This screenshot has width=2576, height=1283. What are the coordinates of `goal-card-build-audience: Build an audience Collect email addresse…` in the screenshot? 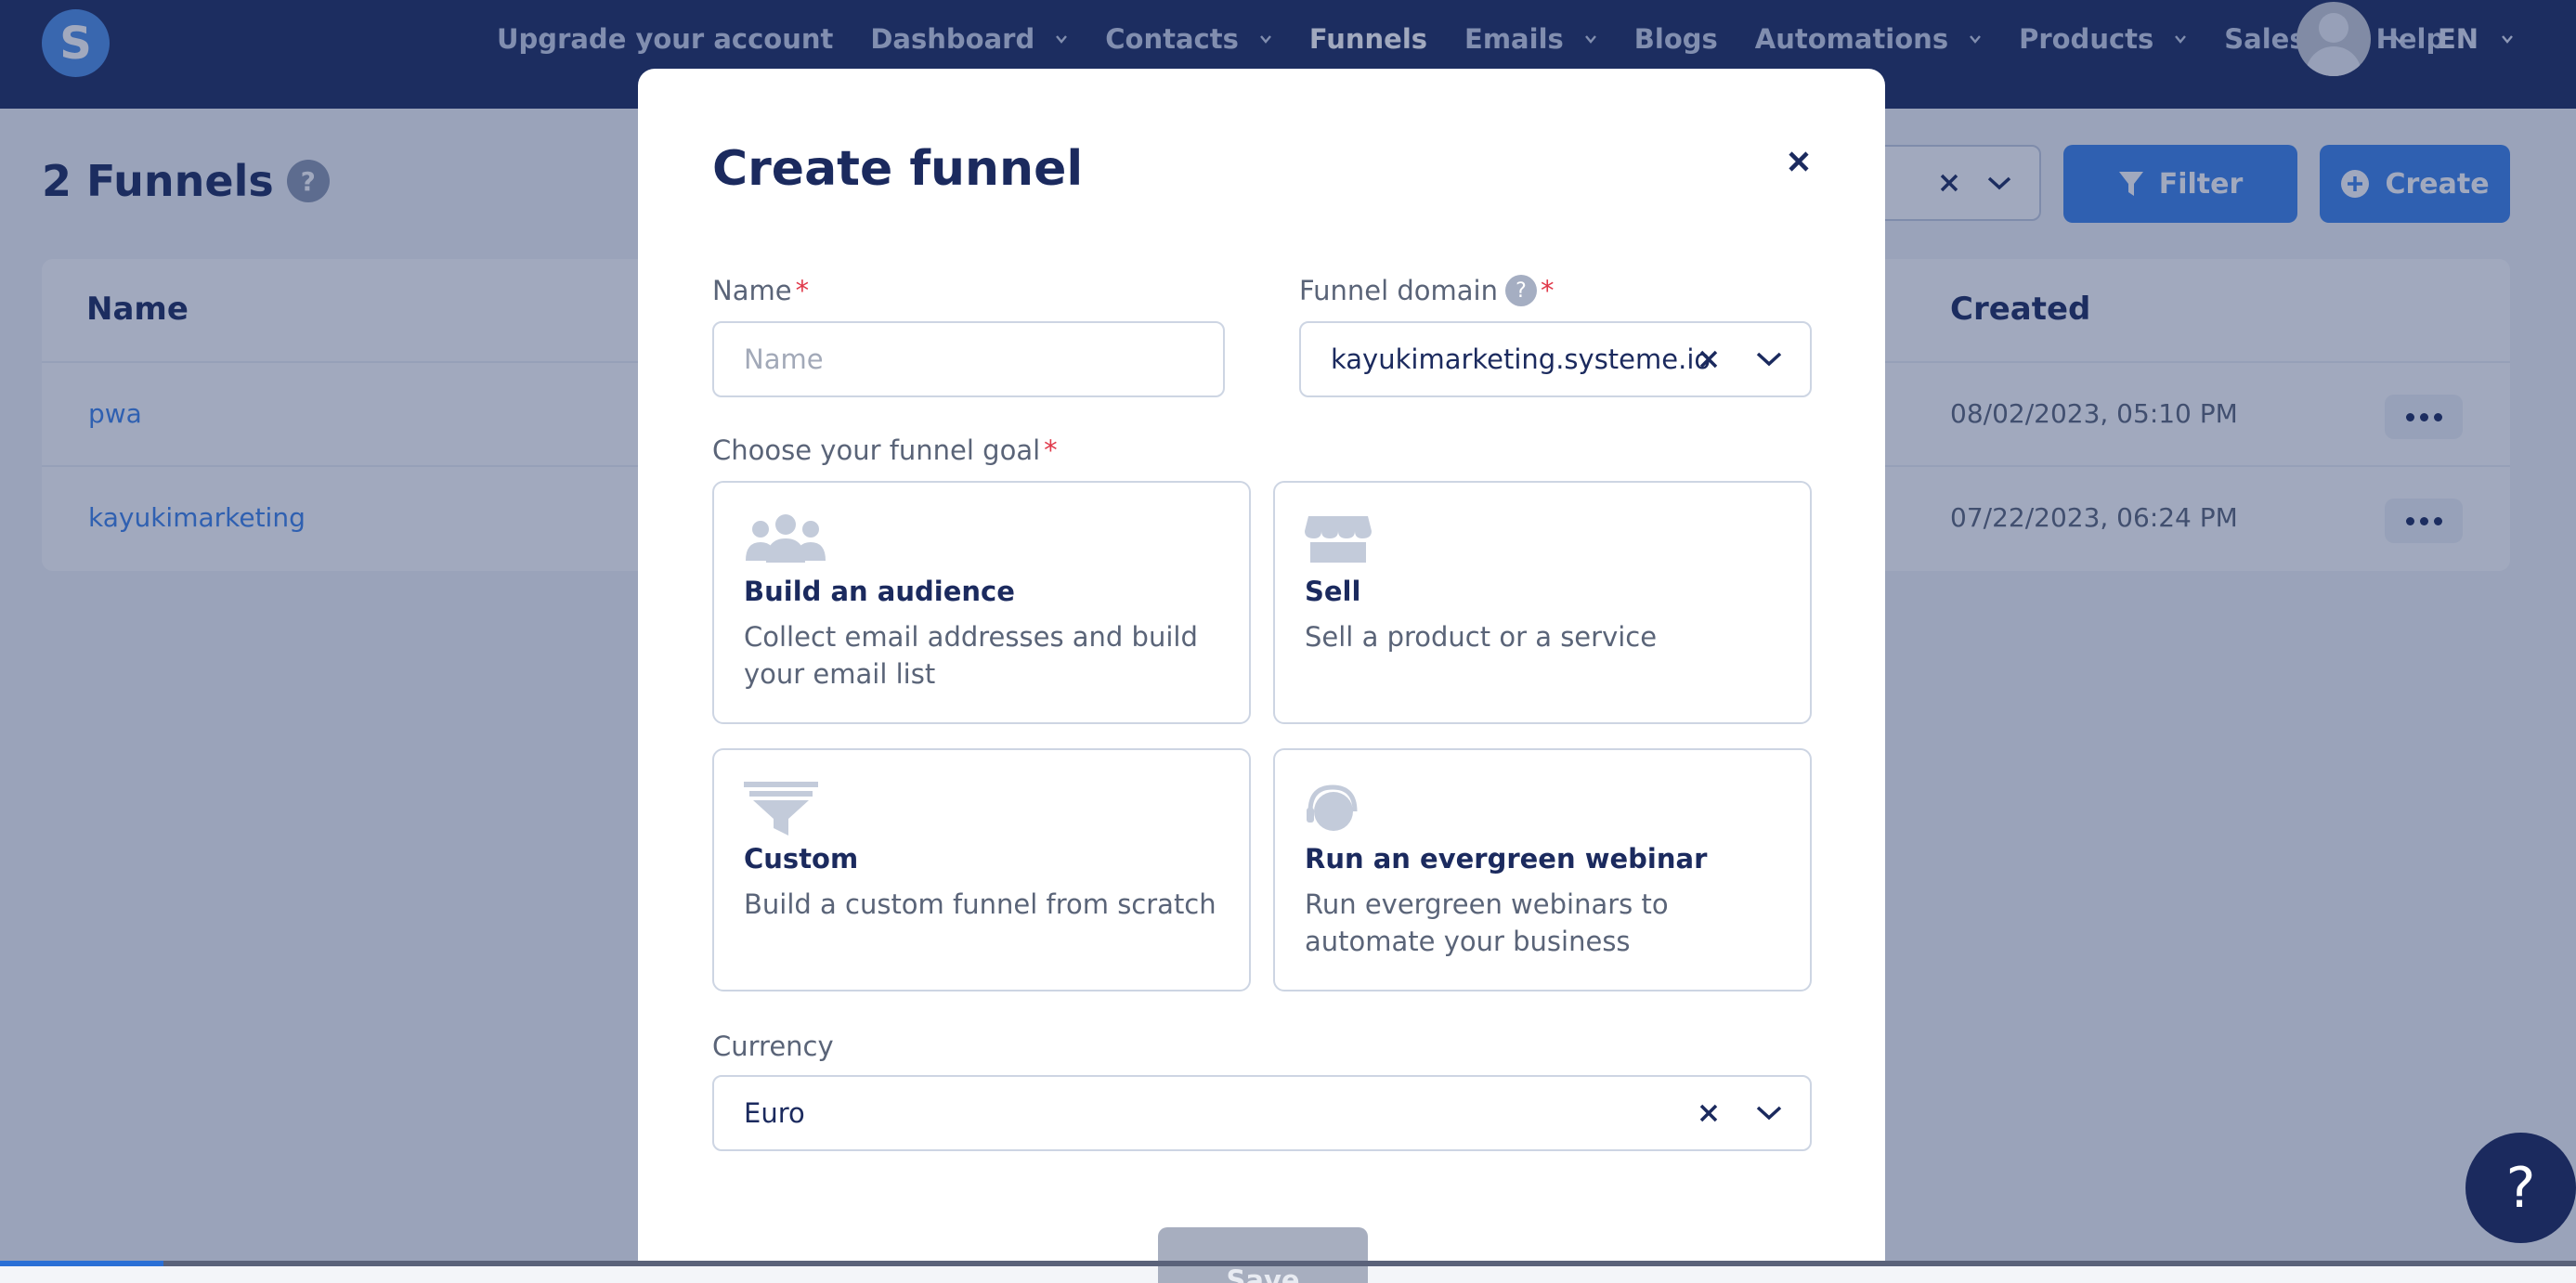 It's located at (981, 603).